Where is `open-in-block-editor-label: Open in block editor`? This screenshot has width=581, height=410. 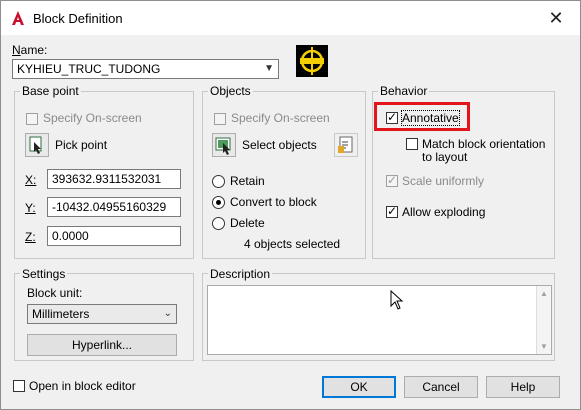 open-in-block-editor-label: Open in block editor is located at coordinates (82, 386).